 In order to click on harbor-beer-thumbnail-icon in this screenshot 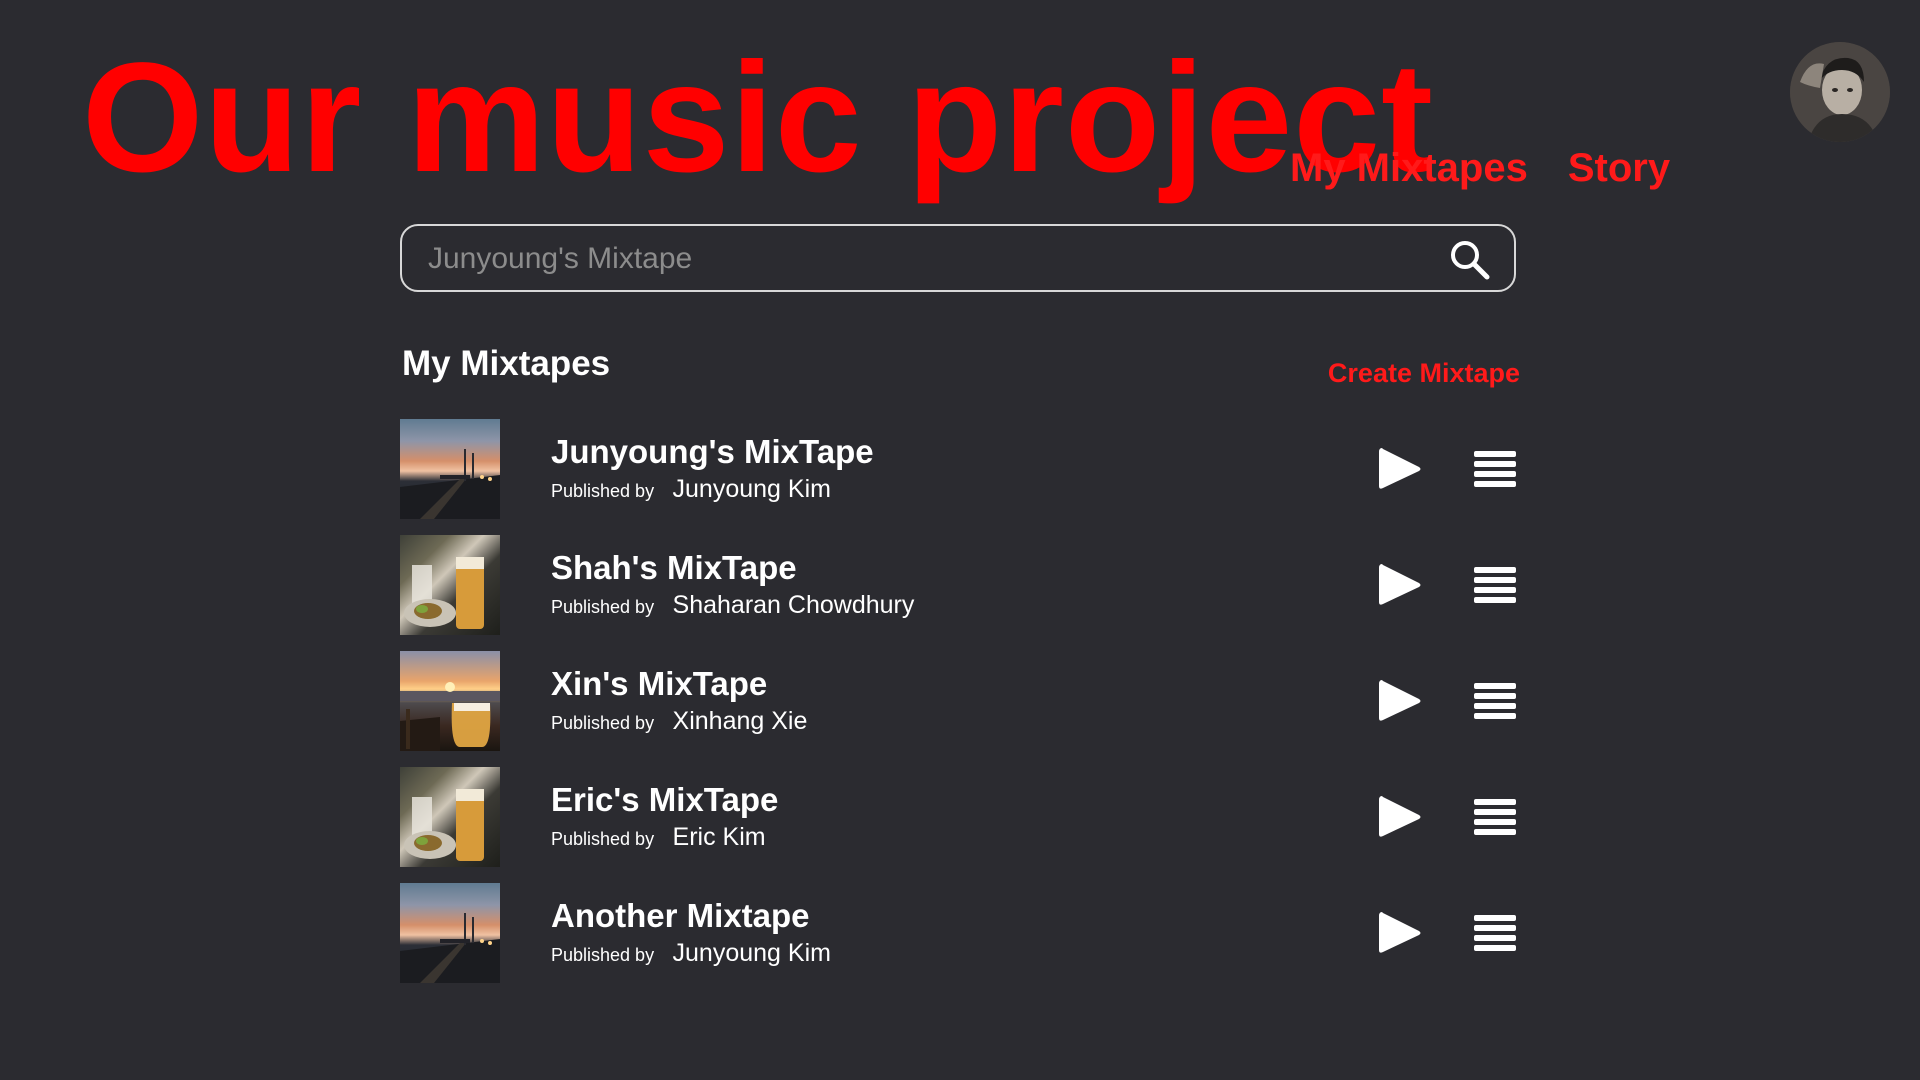, I will do `click(450, 716)`.